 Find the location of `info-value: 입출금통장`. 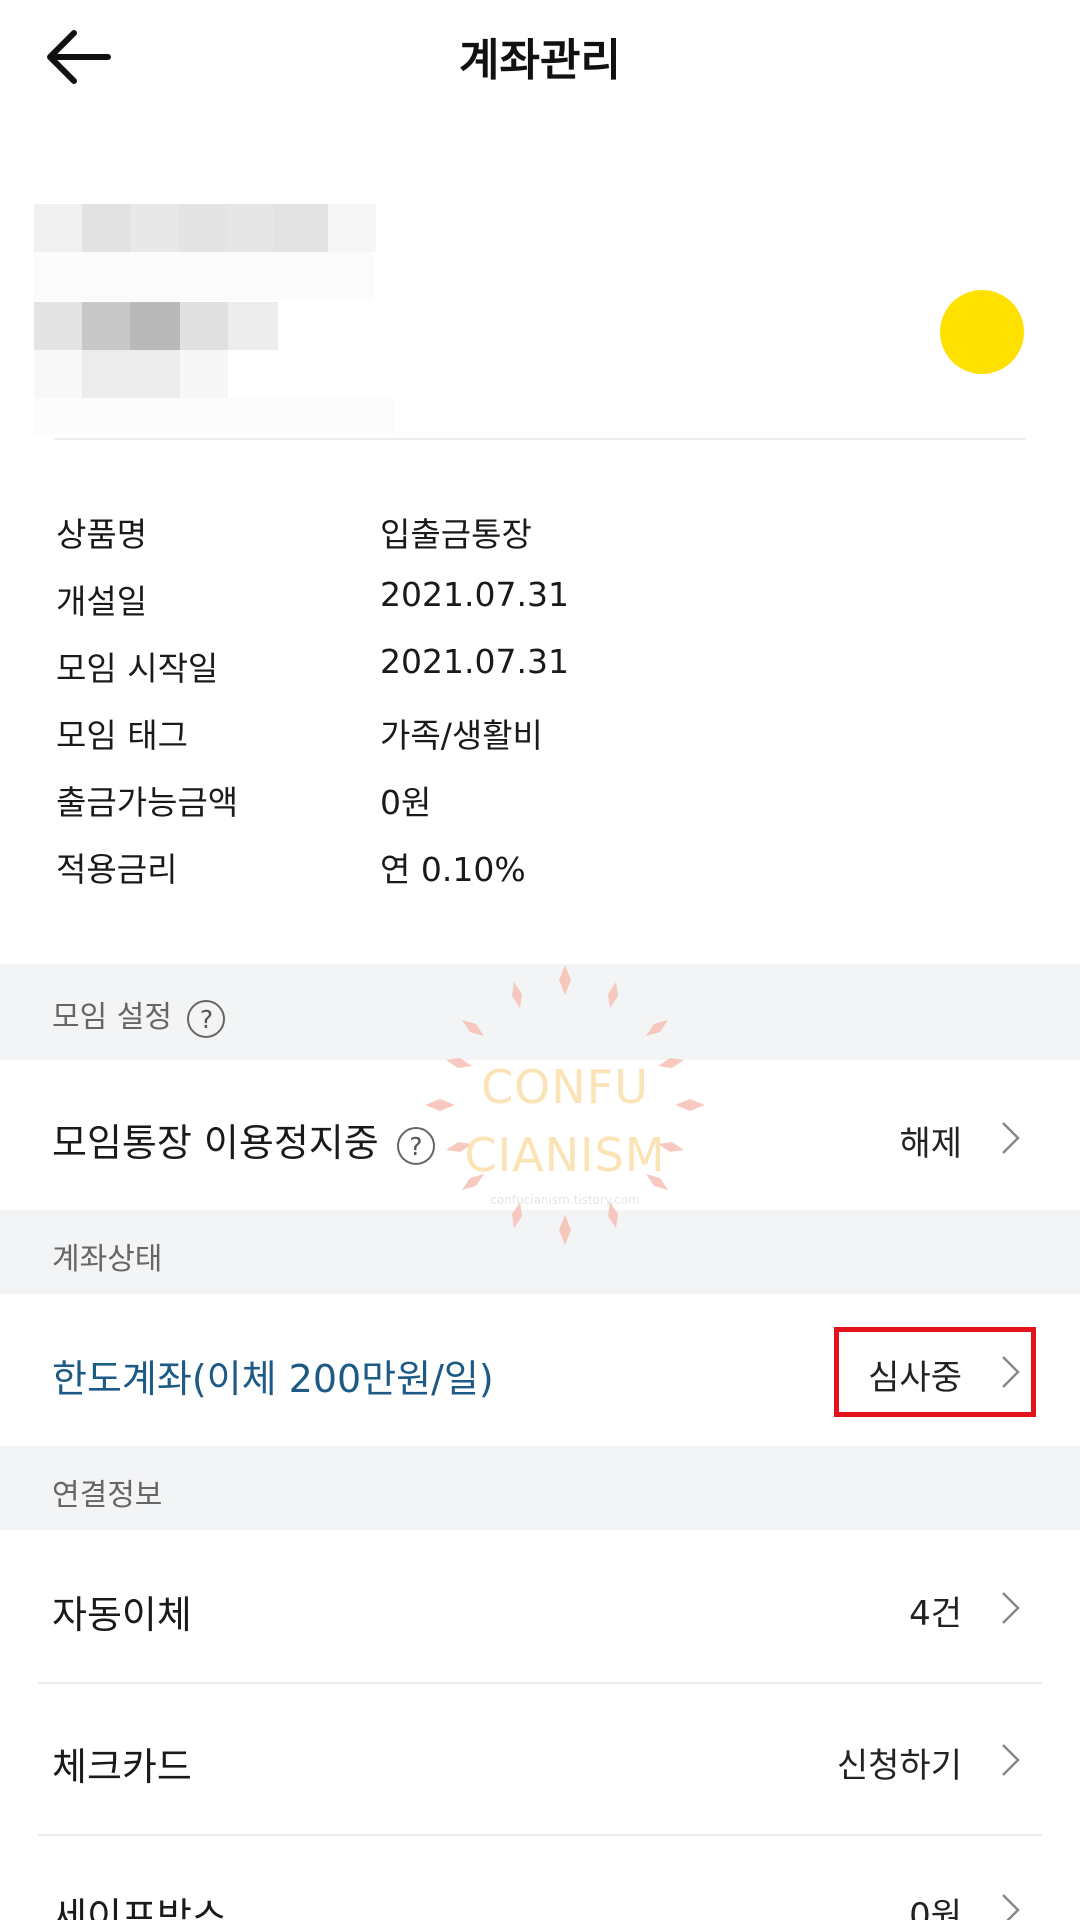

info-value: 입출금통장 is located at coordinates (456, 534).